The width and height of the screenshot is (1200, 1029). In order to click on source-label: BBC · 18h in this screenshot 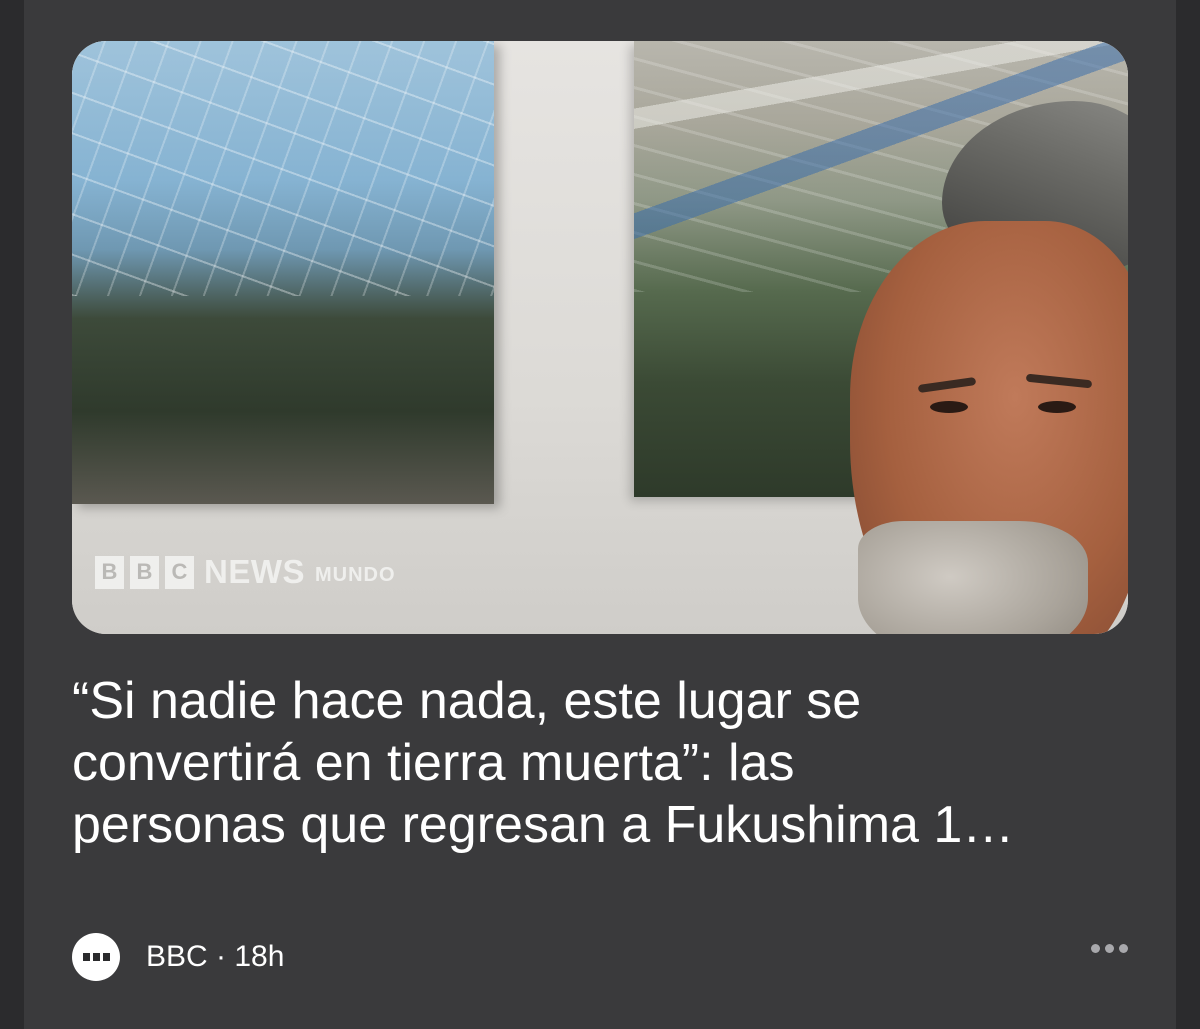, I will do `click(215, 957)`.